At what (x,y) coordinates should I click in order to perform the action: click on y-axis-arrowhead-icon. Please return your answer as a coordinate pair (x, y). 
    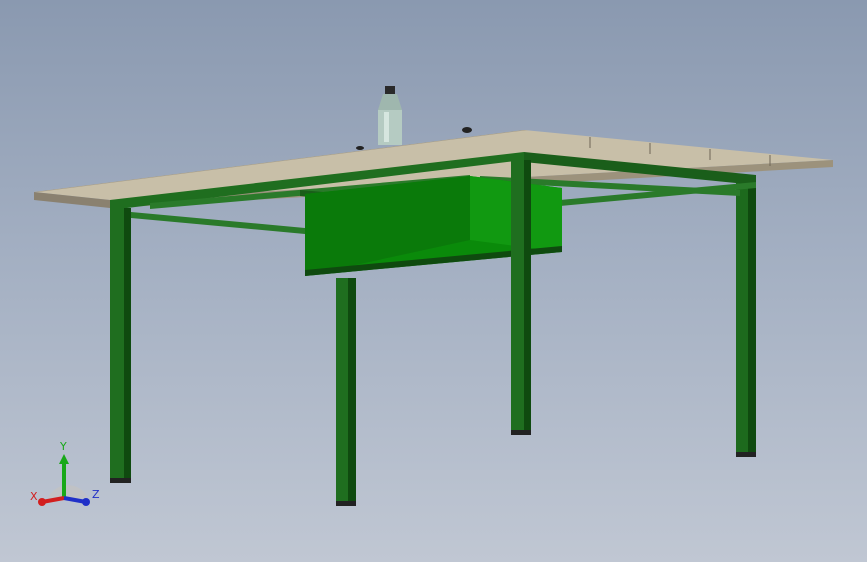
    Looking at the image, I should click on (64, 459).